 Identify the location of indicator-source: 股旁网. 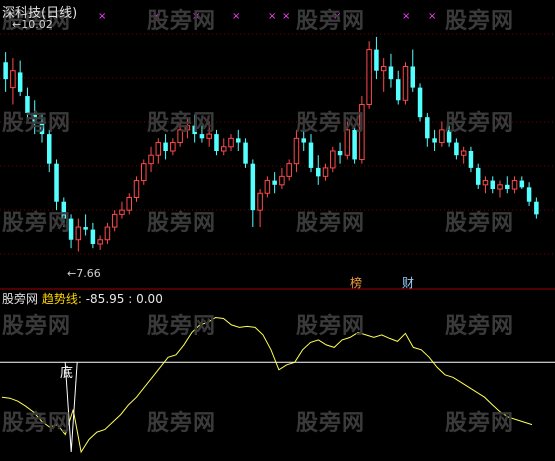
(20, 299).